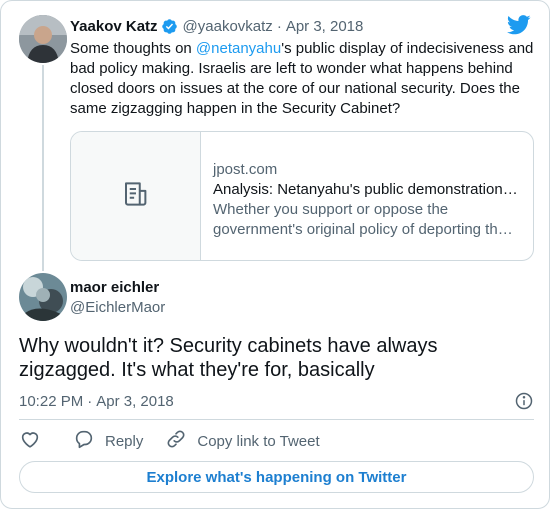 This screenshot has height=509, width=550. I want to click on parent-author-handle: @yaakovkatz, so click(228, 26).